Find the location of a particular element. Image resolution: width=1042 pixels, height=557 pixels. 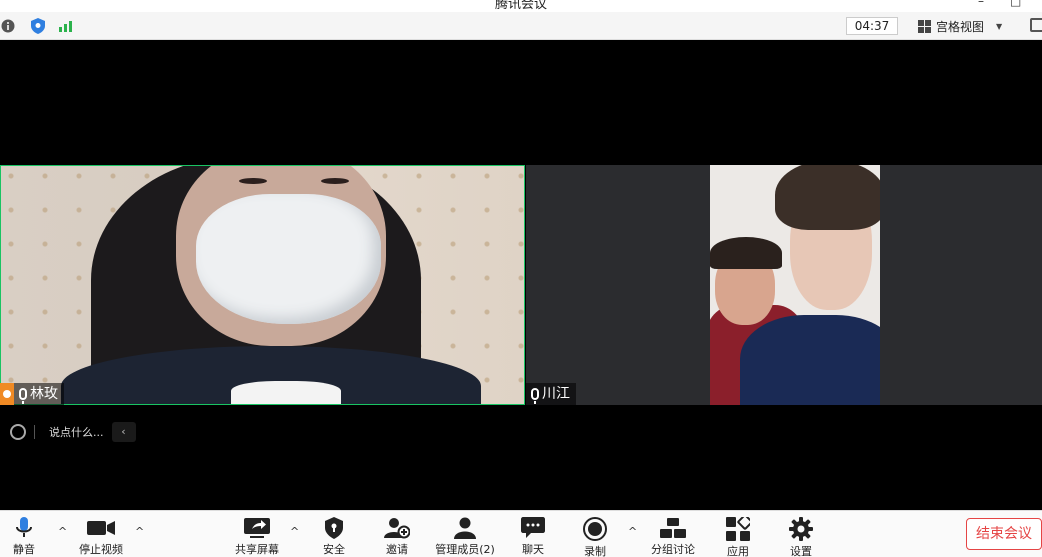

chevron-down-icon: ▼ is located at coordinates (999, 26).